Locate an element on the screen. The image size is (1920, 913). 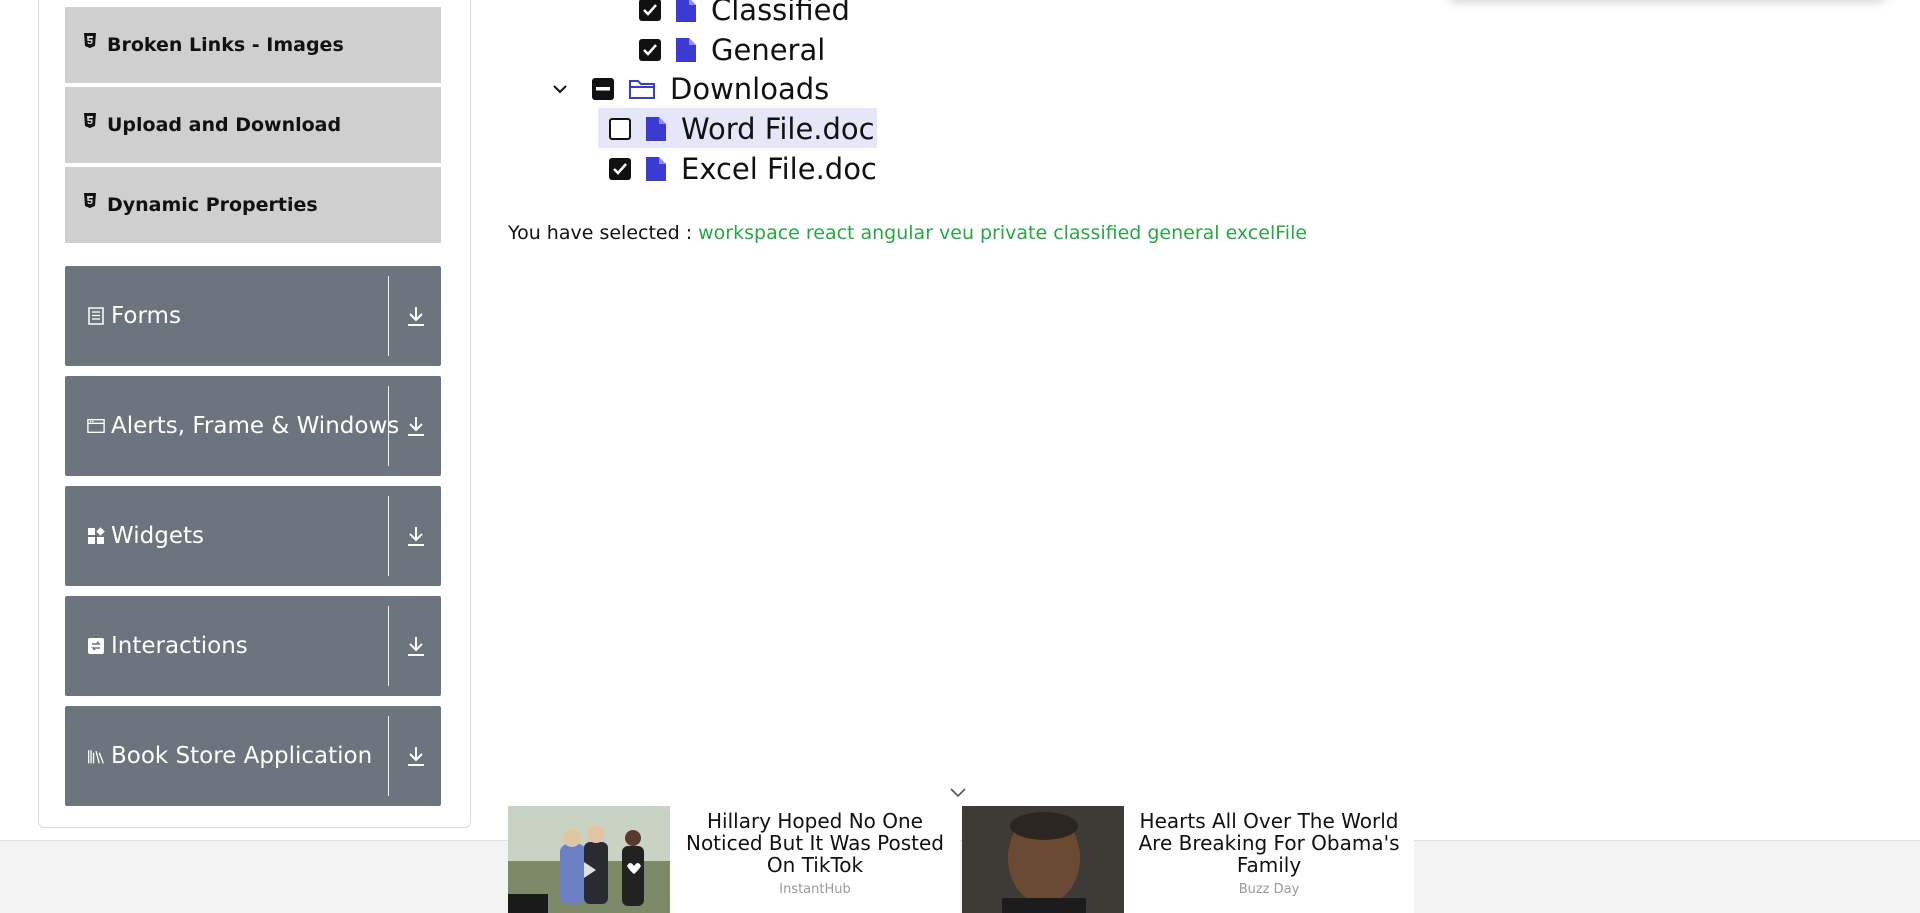
tree-label: Word File.doc is located at coordinates (778, 129).